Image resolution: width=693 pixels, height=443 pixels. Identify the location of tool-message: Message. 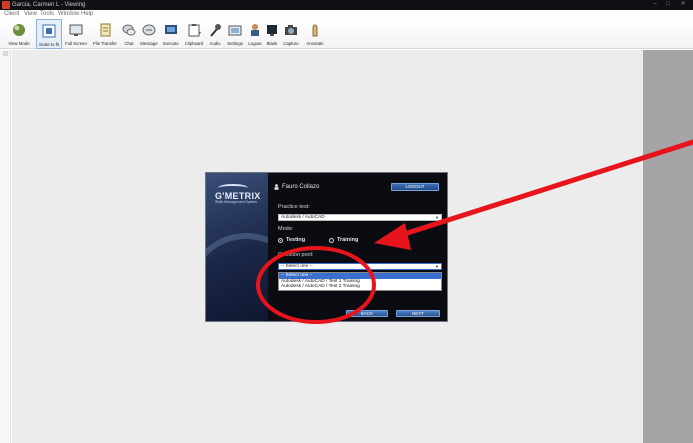
(149, 34).